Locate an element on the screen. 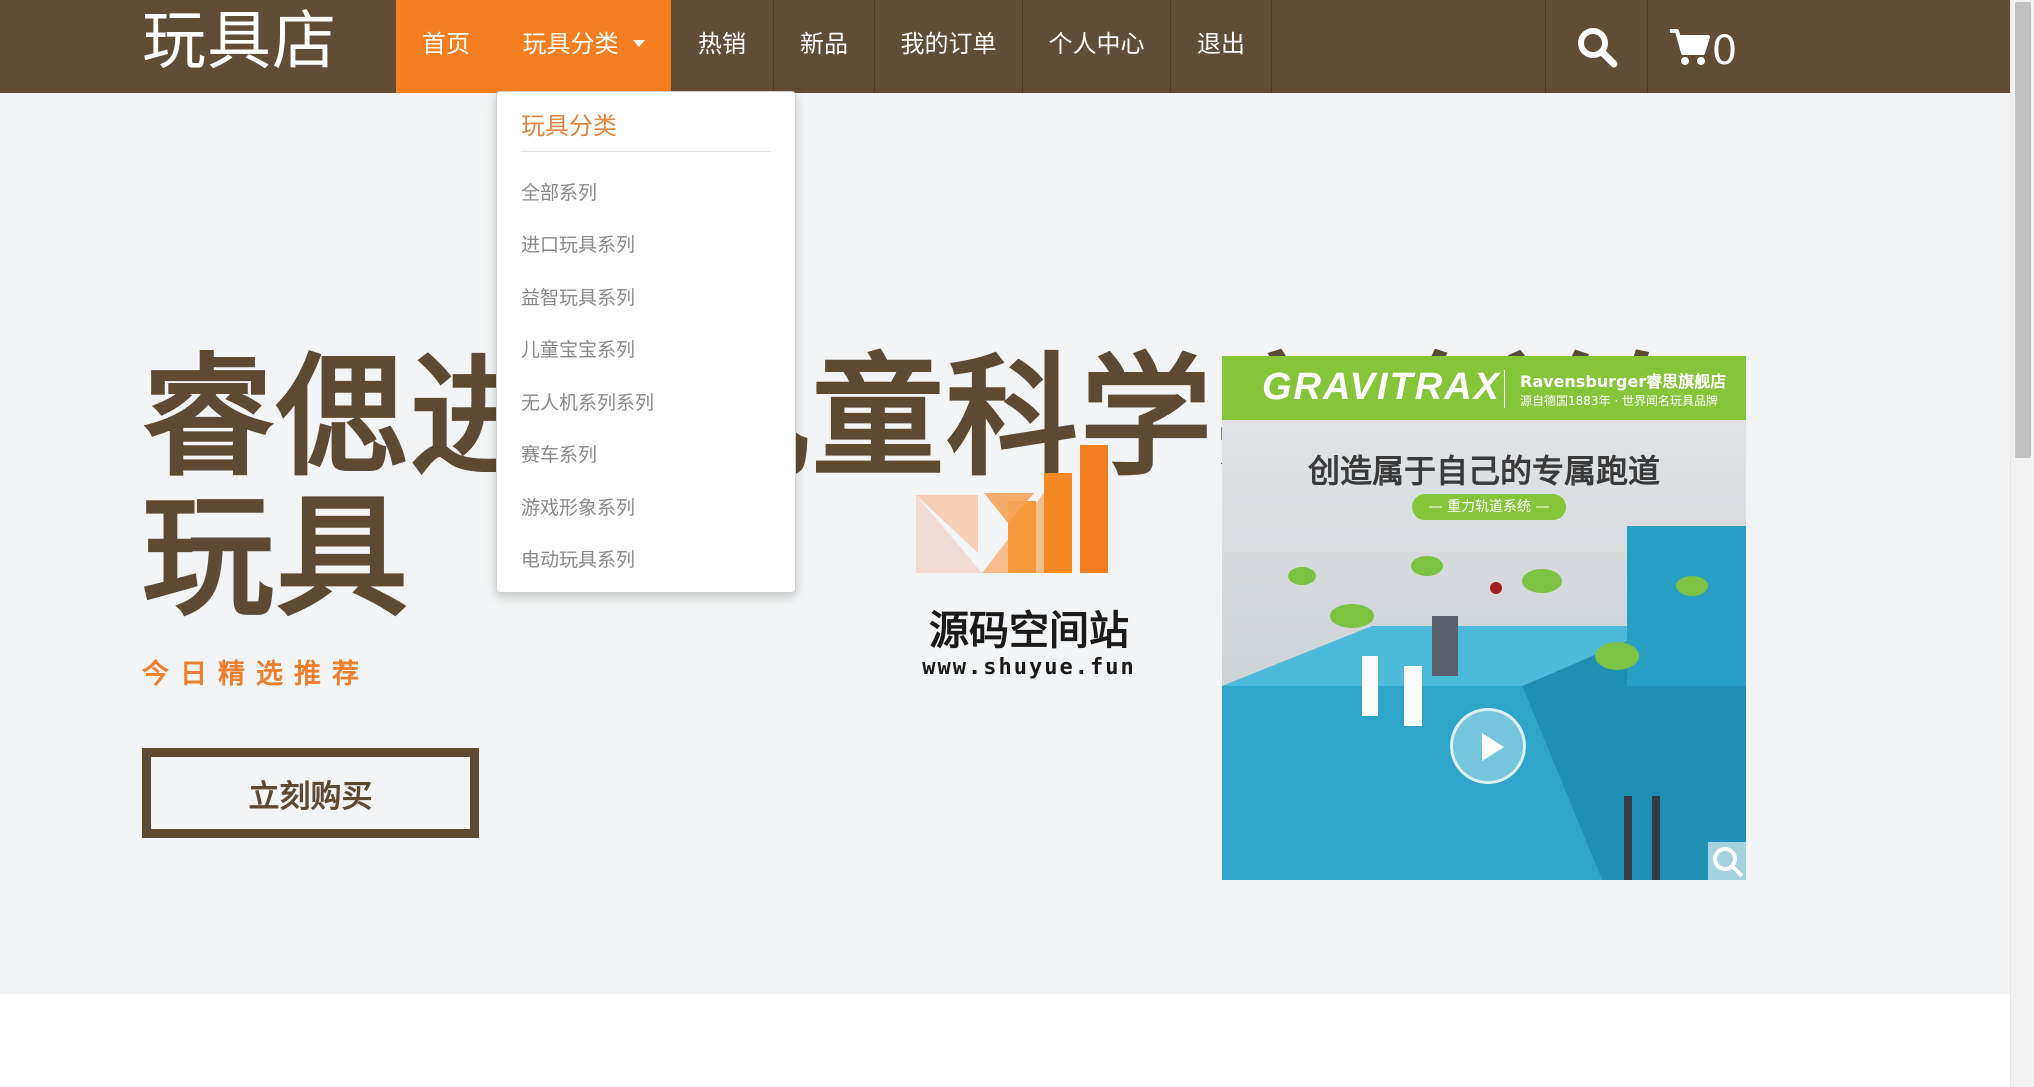 This screenshot has width=2034, height=1087. search-icon is located at coordinates (1597, 47).